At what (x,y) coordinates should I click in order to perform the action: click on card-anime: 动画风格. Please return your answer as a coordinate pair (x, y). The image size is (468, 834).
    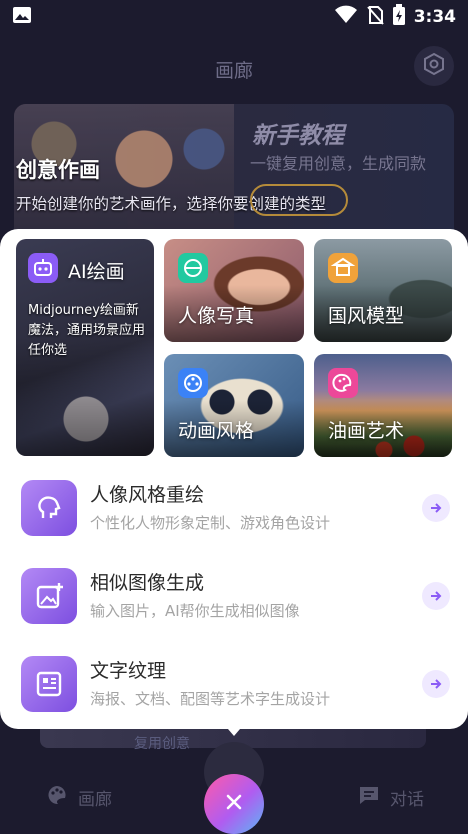
    Looking at the image, I should click on (234, 405).